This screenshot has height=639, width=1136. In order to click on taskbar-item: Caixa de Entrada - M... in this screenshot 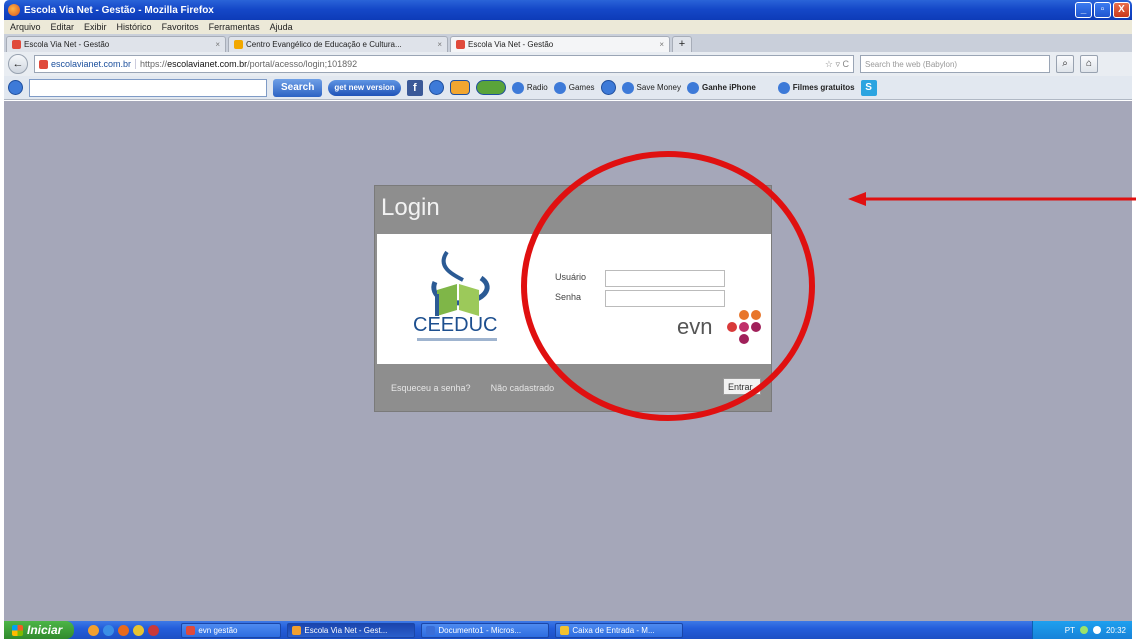, I will do `click(619, 630)`.